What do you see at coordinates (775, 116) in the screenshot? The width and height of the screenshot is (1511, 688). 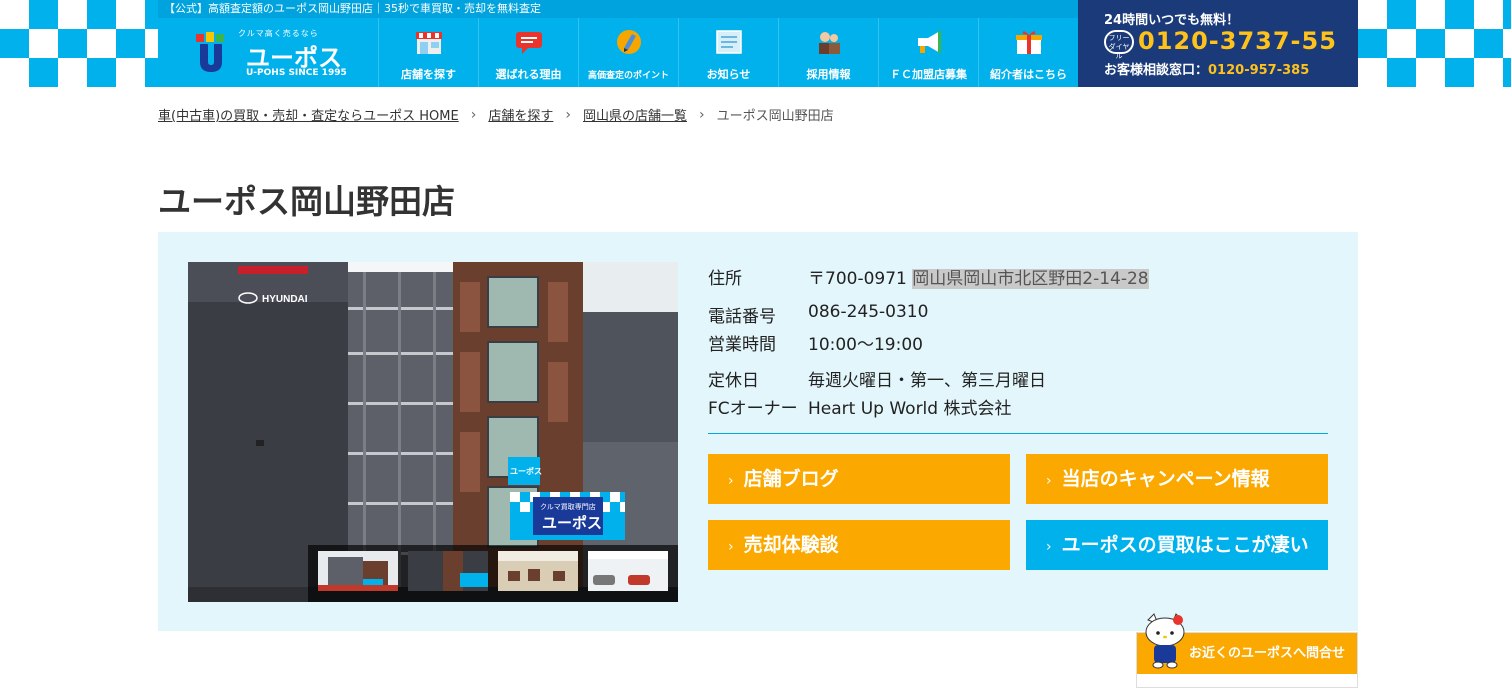 I see `breadcrumb-current: ユーポス岡山野田店` at bounding box center [775, 116].